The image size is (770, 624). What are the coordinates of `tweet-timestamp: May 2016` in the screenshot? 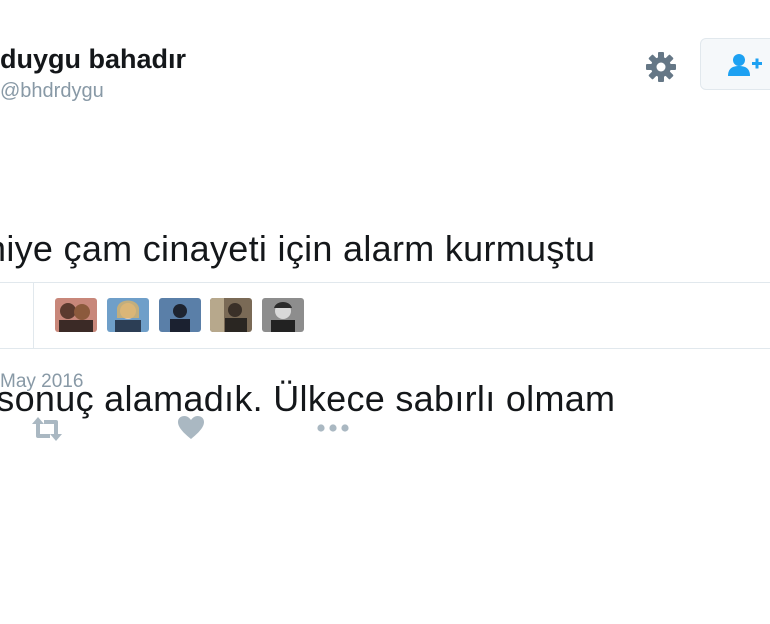 It's located at (41, 382).